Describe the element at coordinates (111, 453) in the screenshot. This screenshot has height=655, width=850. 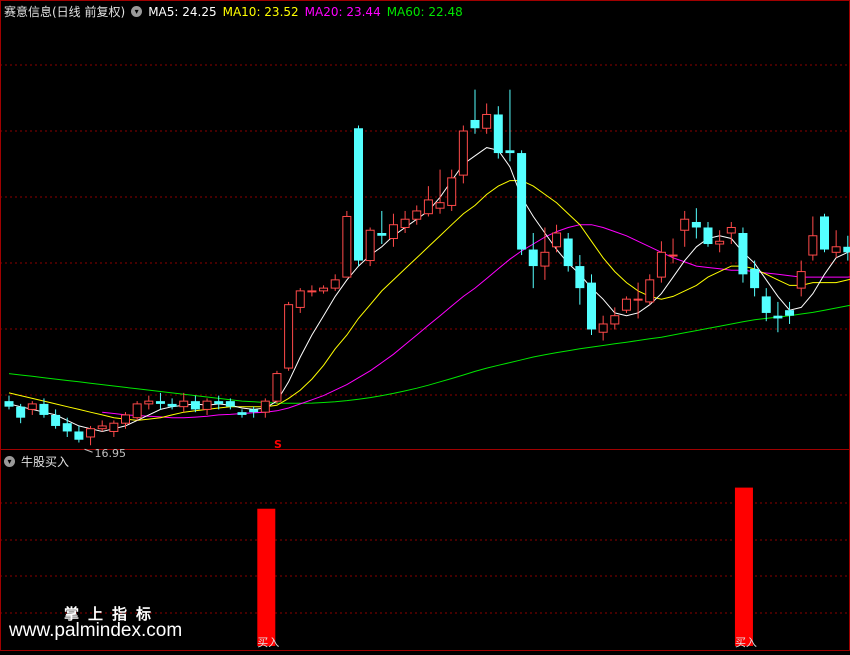
I see `low-price-label: 16.95` at that location.